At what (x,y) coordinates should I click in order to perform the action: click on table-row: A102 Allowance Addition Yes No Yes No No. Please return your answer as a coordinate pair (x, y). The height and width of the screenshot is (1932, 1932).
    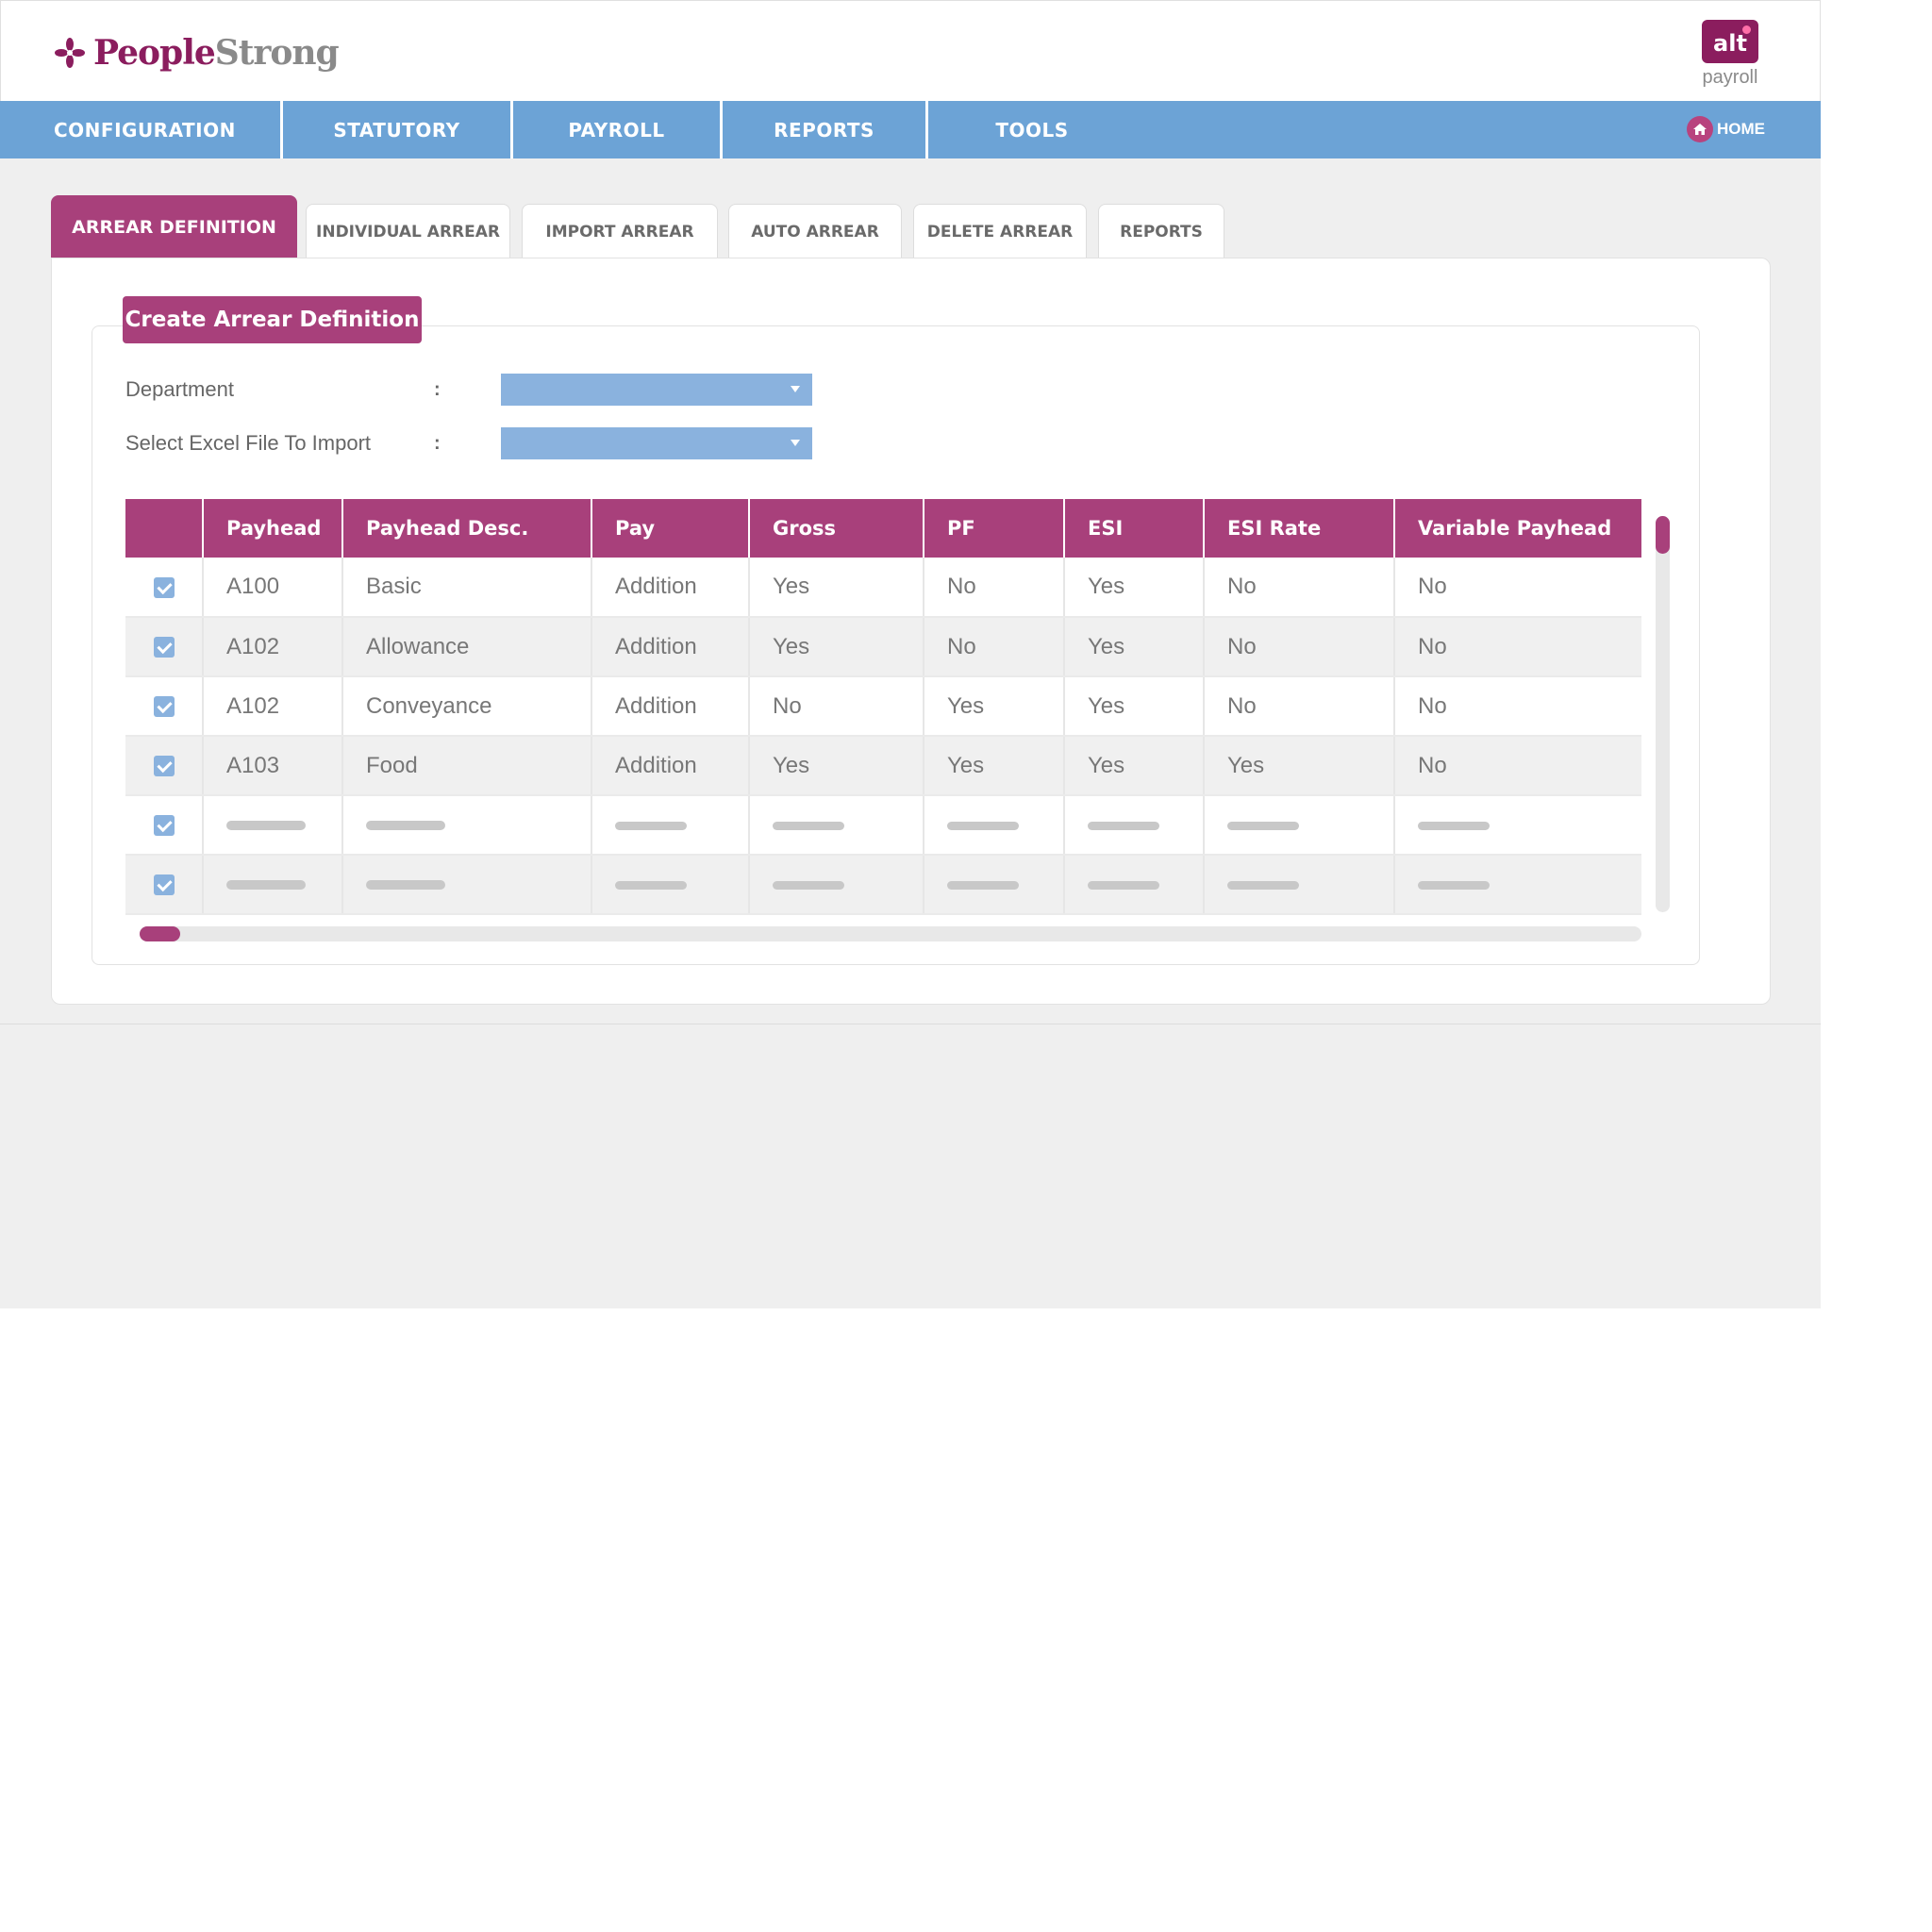
    Looking at the image, I should click on (883, 647).